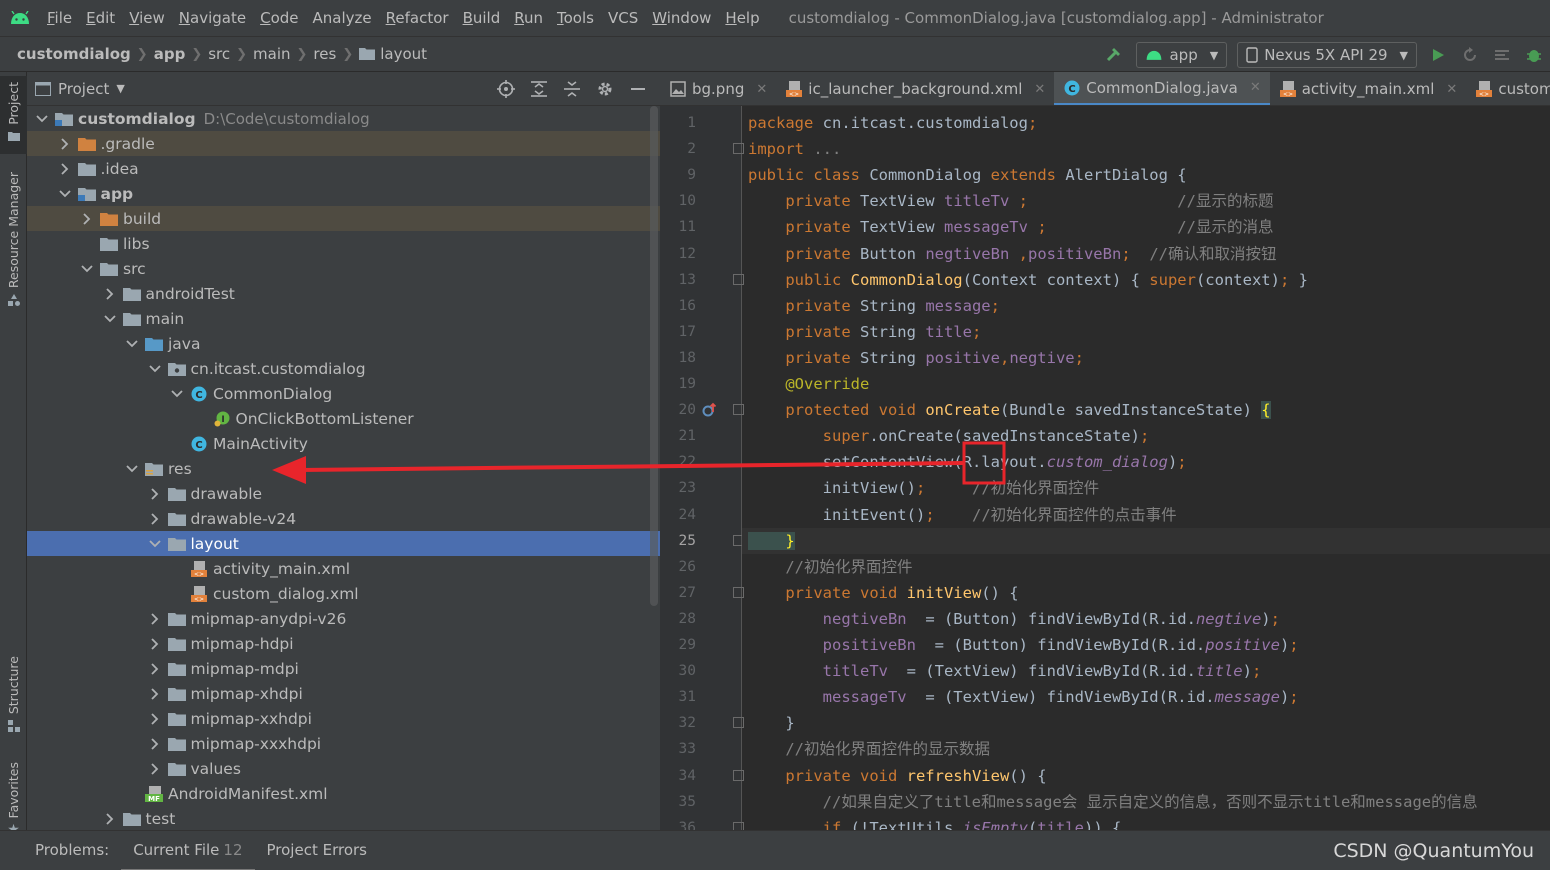 The height and width of the screenshot is (870, 1550). Describe the element at coordinates (343, 443) in the screenshot. I see `tree-item-mainactivity: C MainActivity` at that location.